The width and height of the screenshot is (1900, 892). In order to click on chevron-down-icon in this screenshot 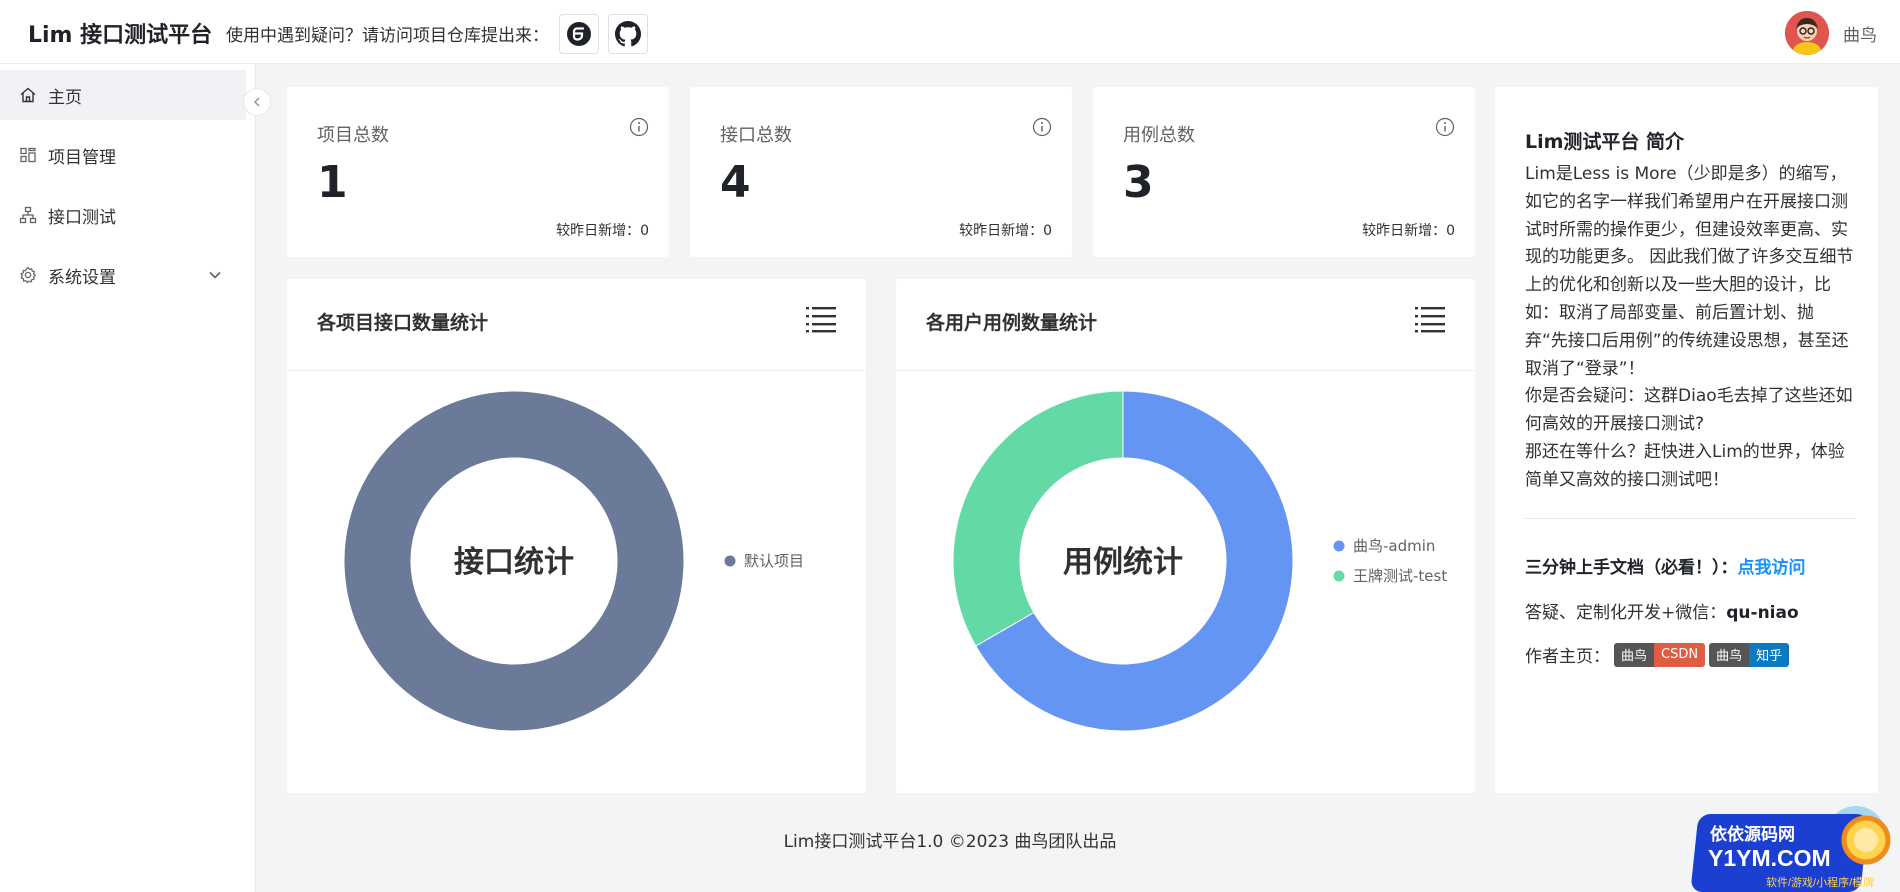, I will do `click(215, 275)`.